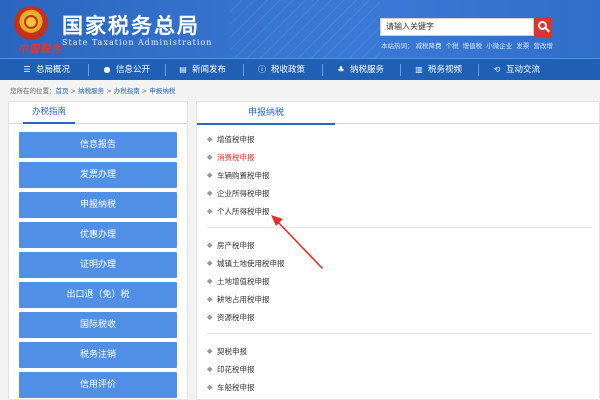 The width and height of the screenshot is (600, 400). Describe the element at coordinates (98, 113) in the screenshot. I see `sidebar-tab-row: 办税指南` at that location.